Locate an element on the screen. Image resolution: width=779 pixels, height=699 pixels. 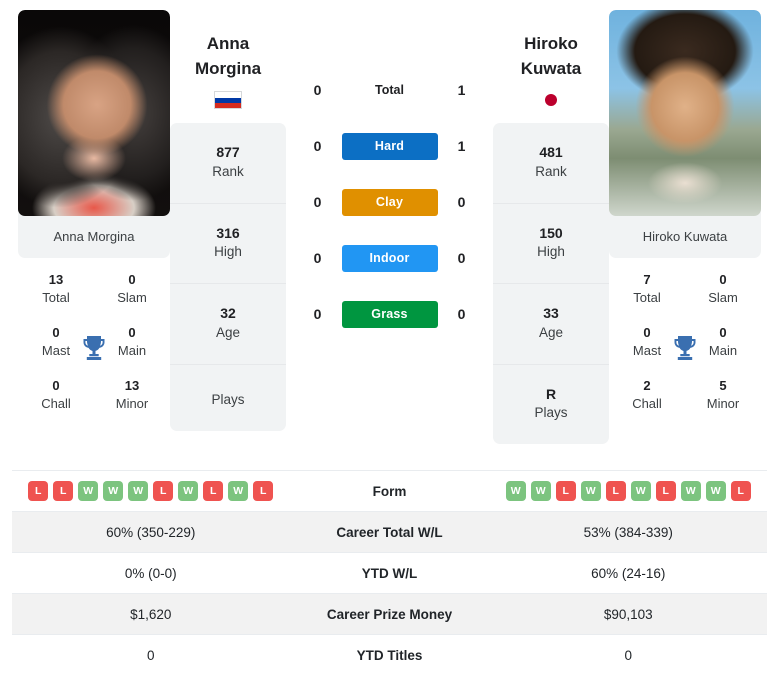
table-row-form: LLWWWLWLWL Form WWLWLWLWWL is located at coordinates (389, 490).